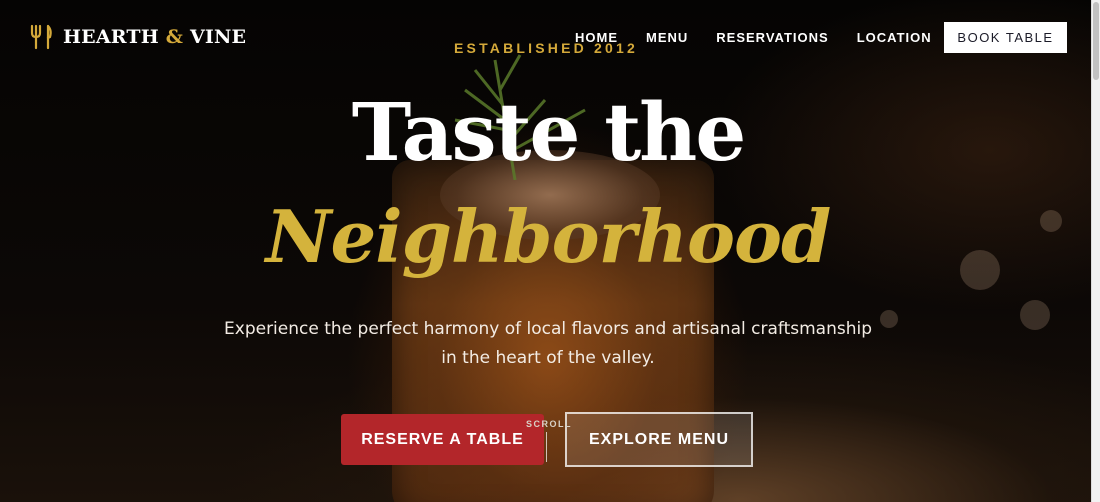  I want to click on scroll-indicator-line, so click(546, 447).